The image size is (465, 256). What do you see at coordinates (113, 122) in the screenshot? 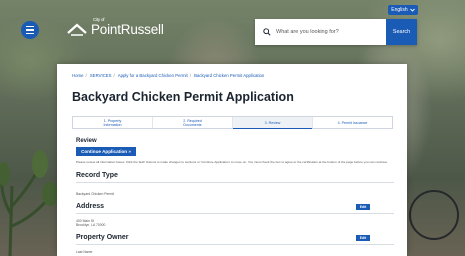
I see `step-property-information: 1. Property Information` at bounding box center [113, 122].